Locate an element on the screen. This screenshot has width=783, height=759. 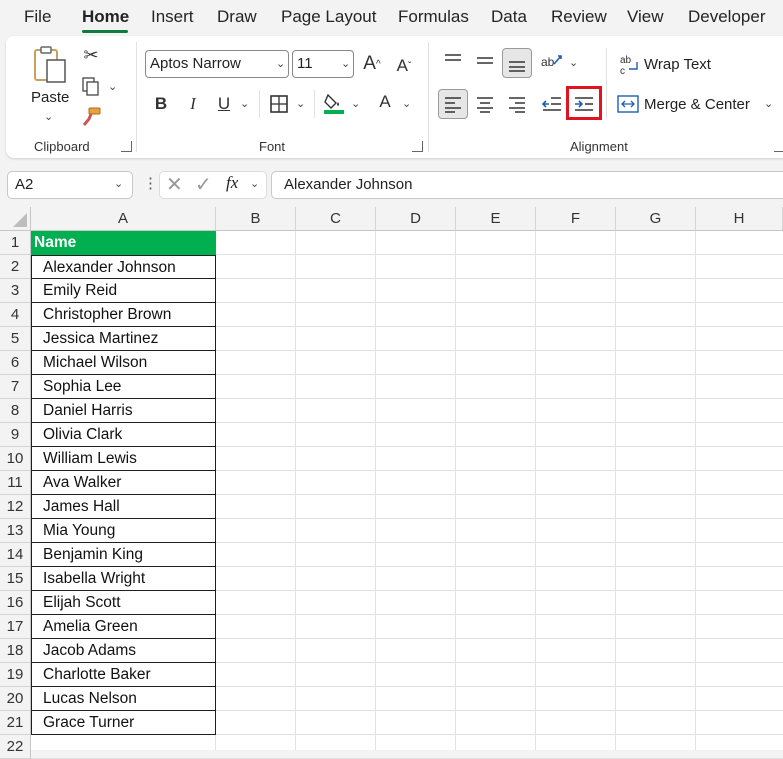
shrink-font-icon: Aˇ is located at coordinates (404, 66).